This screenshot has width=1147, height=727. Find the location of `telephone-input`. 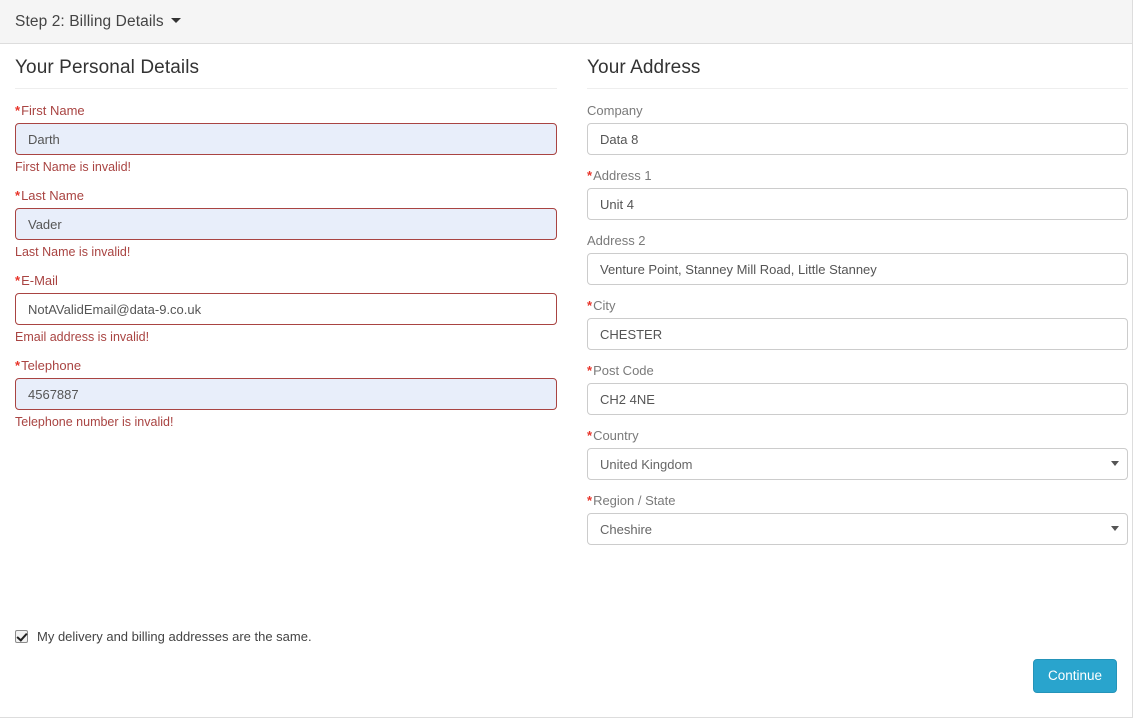

telephone-input is located at coordinates (286, 394).